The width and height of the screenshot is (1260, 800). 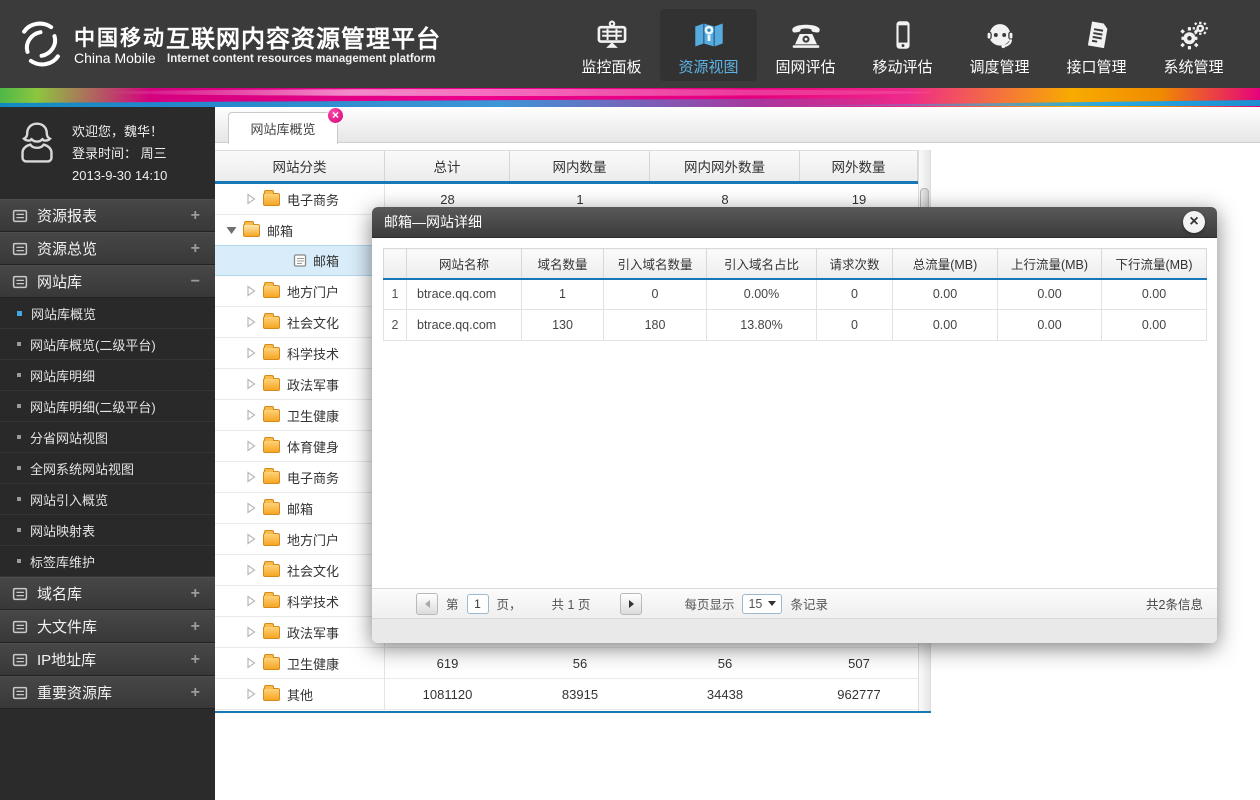 I want to click on modal-header: 邮箱—网站详细 ×, so click(x=794, y=222).